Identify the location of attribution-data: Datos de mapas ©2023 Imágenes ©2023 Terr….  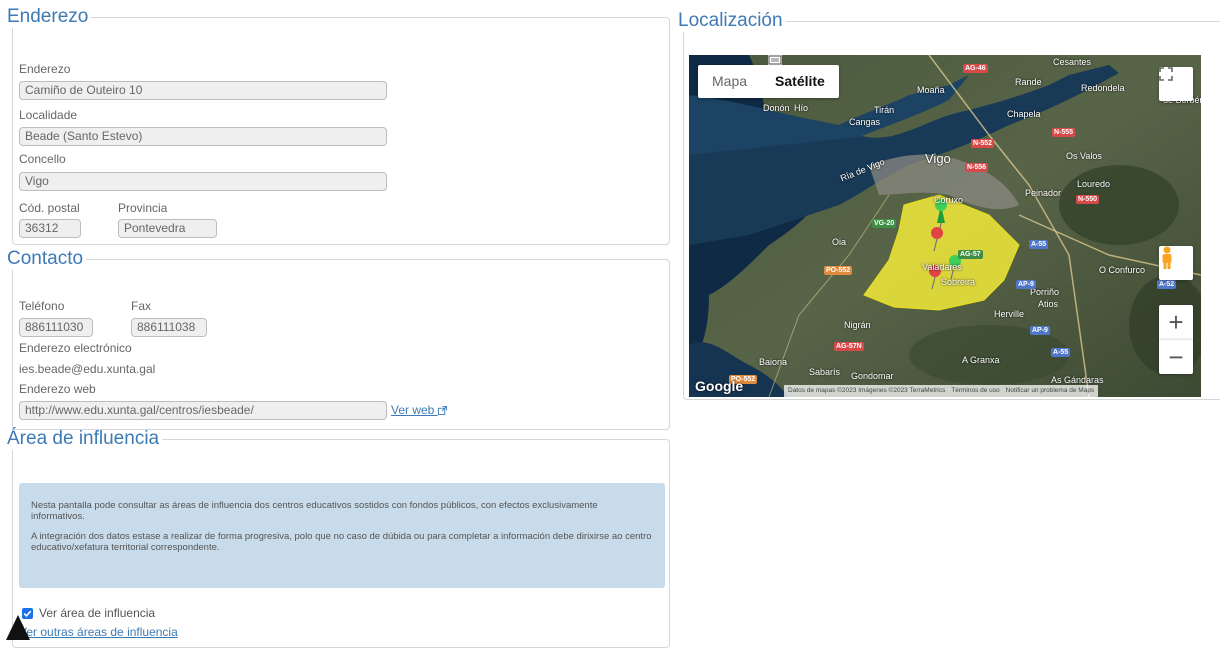
(867, 390).